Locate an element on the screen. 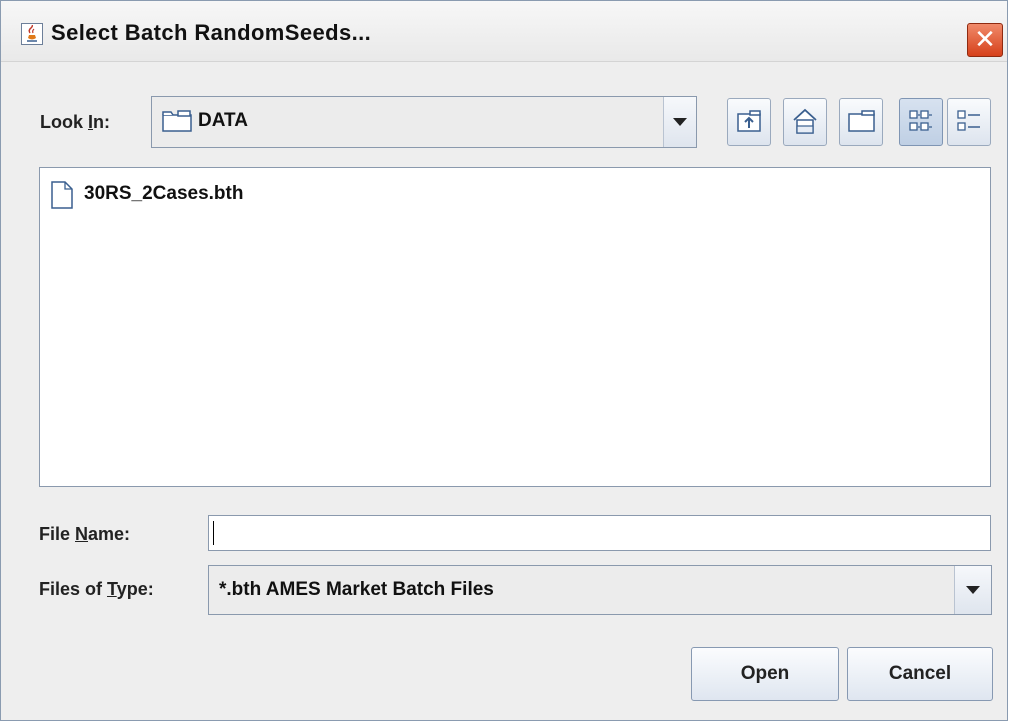 This screenshot has height=723, width=1010. files-of-type-mnemonic: T is located at coordinates (112, 589).